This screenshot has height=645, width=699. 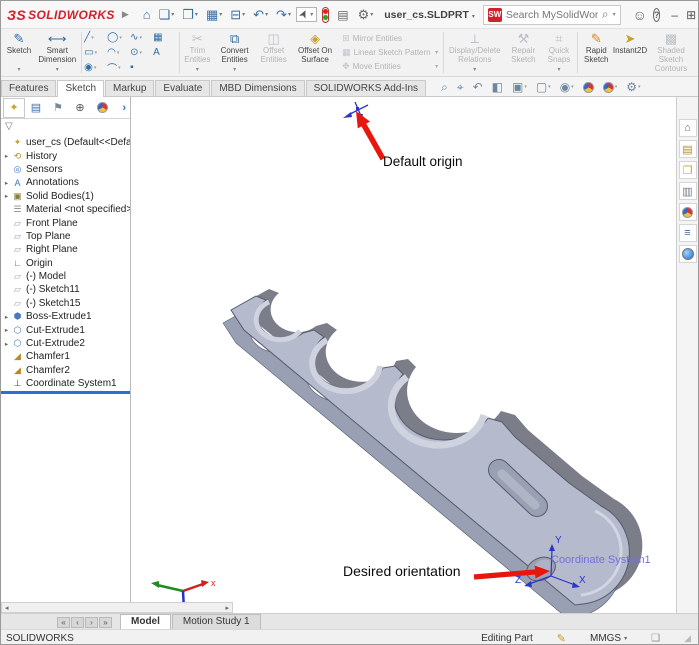 I want to click on open-icon: ❐ ▾, so click(x=190, y=14).